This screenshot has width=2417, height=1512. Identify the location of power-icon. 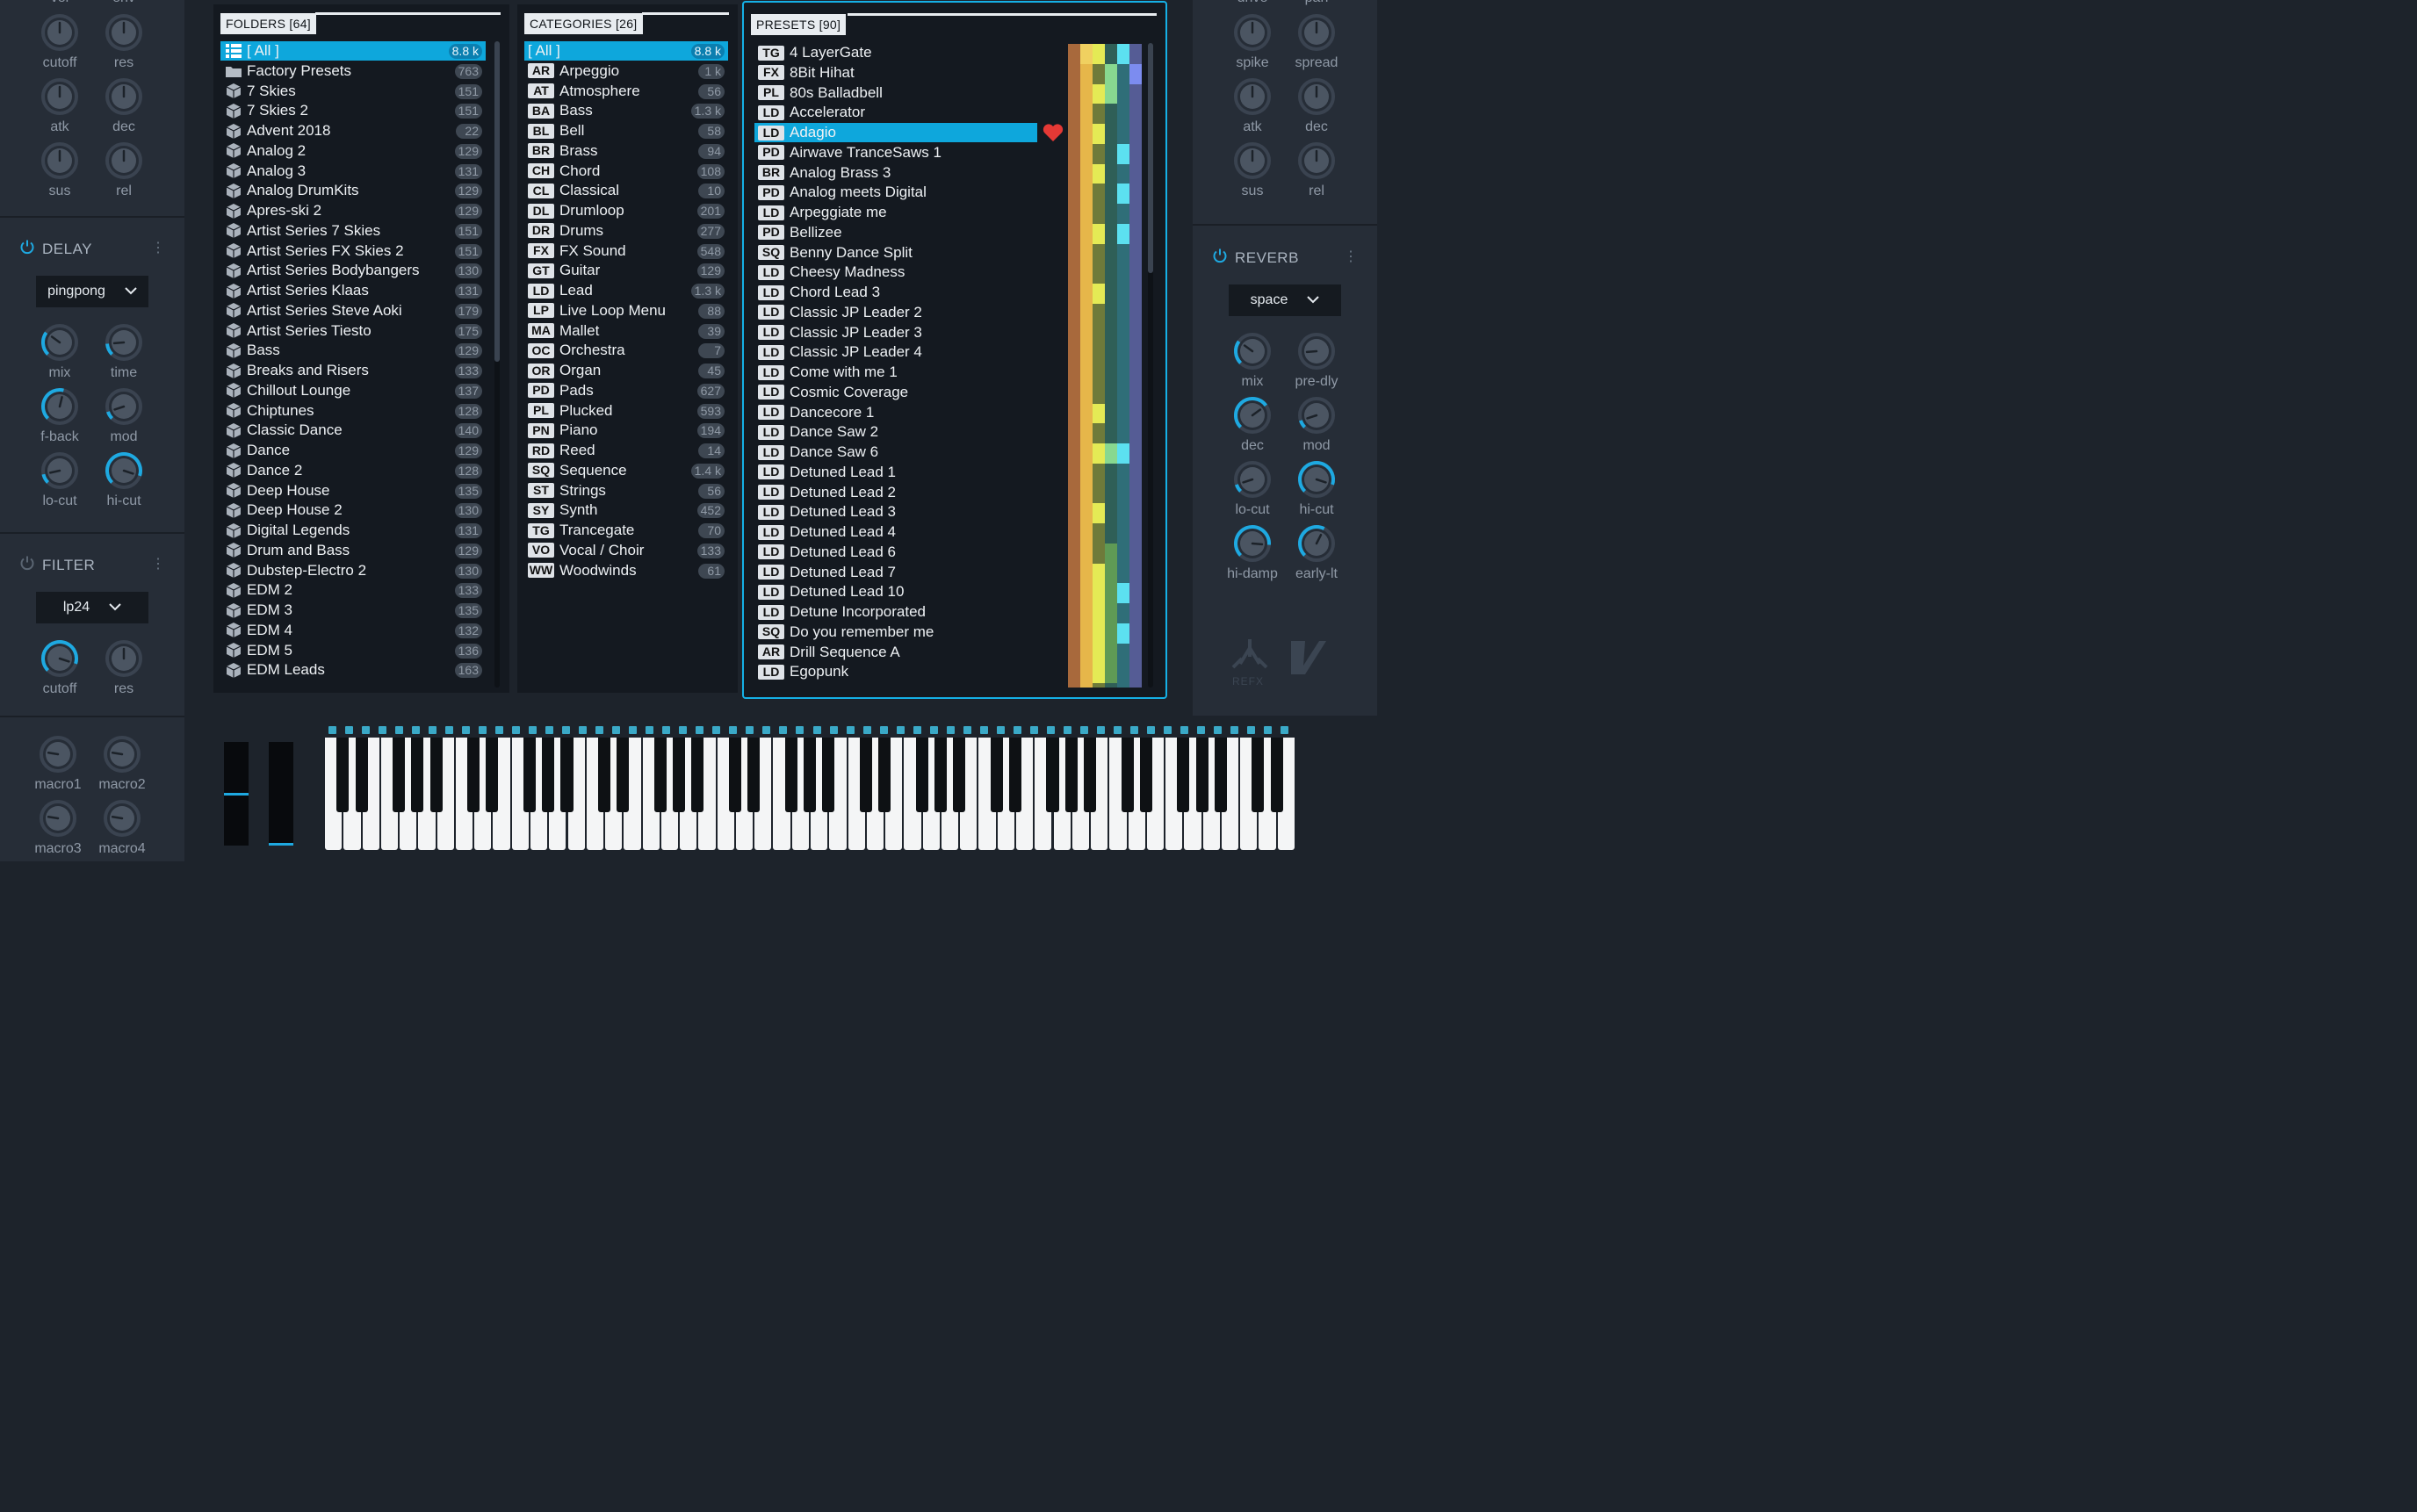
(27, 249).